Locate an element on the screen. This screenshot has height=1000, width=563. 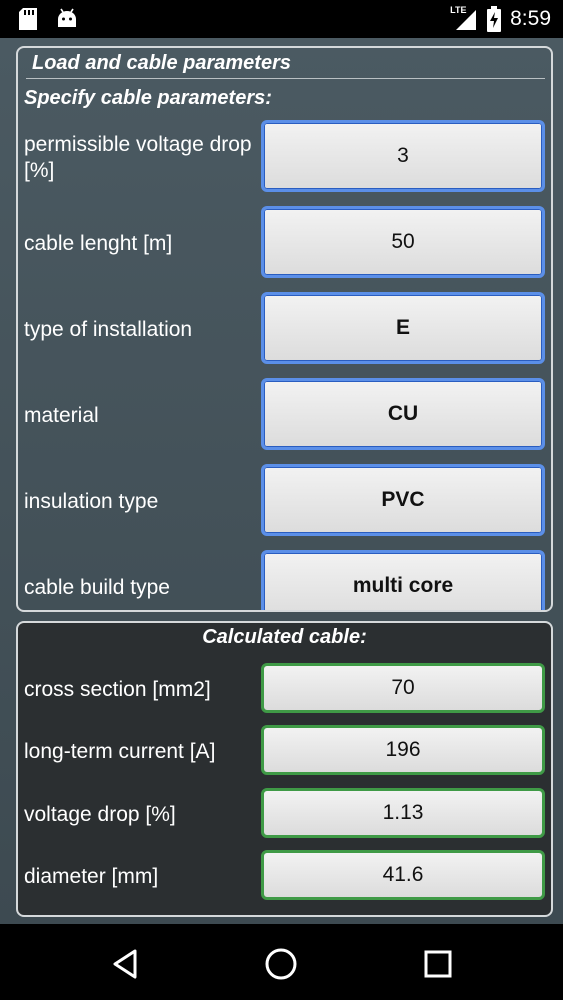
installation-type-button: E is located at coordinates (403, 328).